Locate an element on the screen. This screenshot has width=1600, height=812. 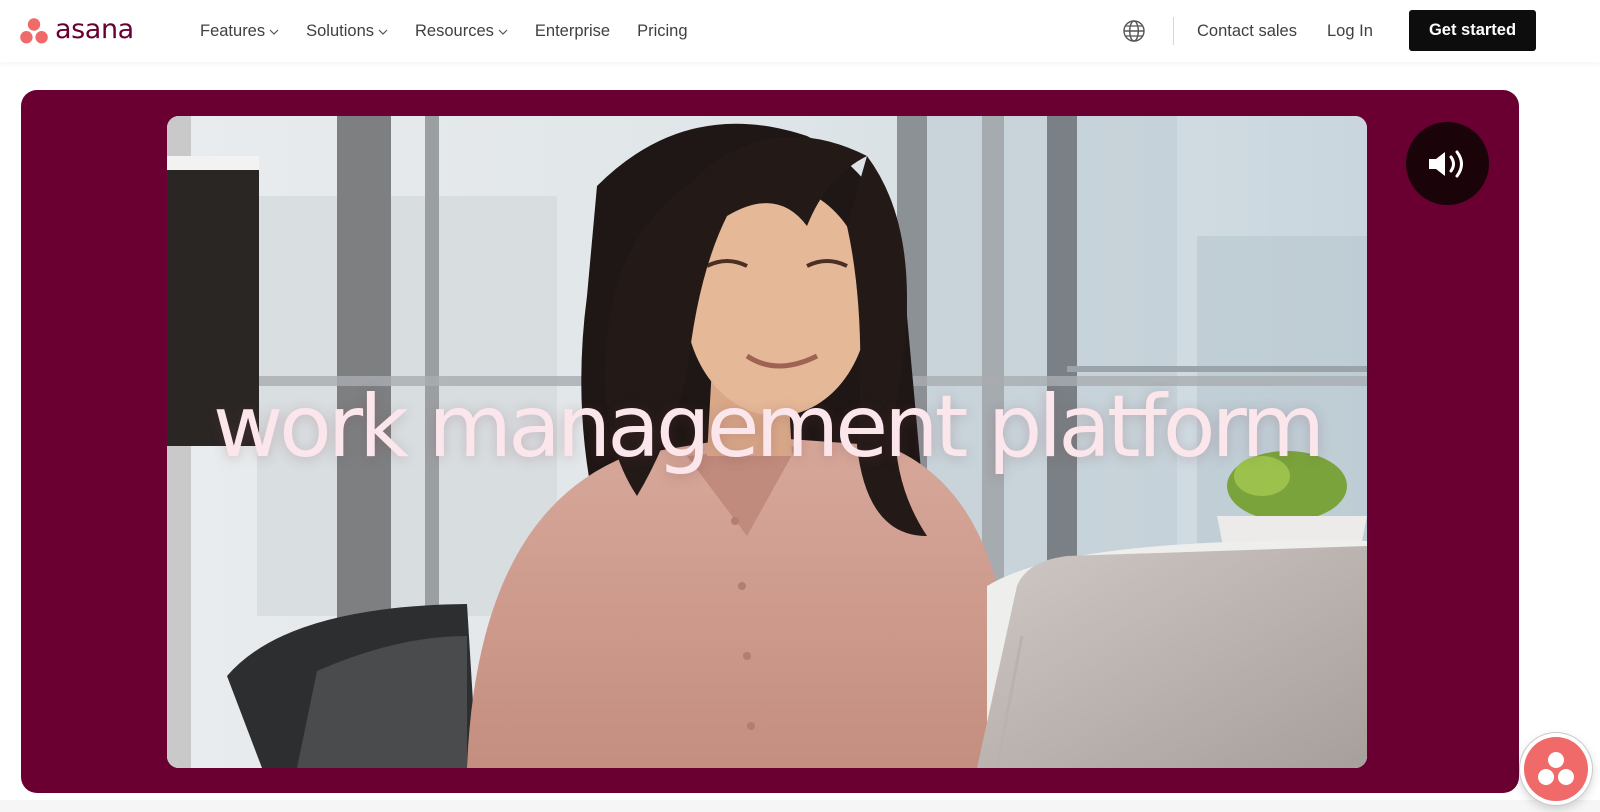
speaker-sound-on-icon is located at coordinates (1445, 163).